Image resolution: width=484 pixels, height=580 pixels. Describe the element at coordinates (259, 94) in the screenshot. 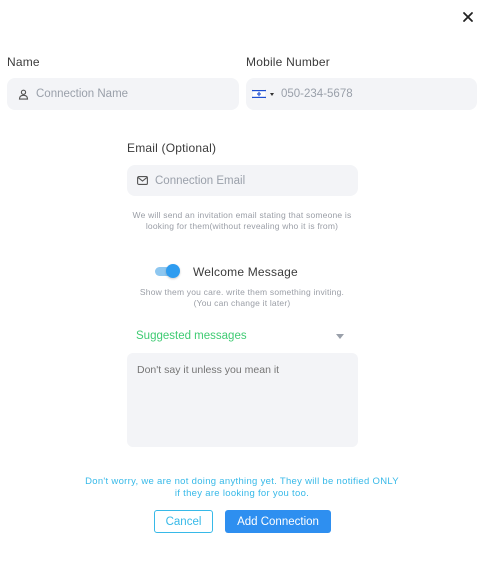

I see `israel-flag-icon` at that location.